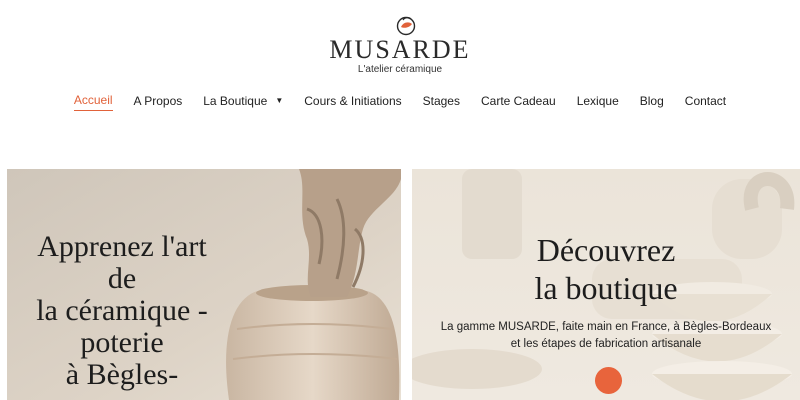 The image size is (800, 400). Describe the element at coordinates (158, 101) in the screenshot. I see `nav-item-a-propos: A Propos` at that location.